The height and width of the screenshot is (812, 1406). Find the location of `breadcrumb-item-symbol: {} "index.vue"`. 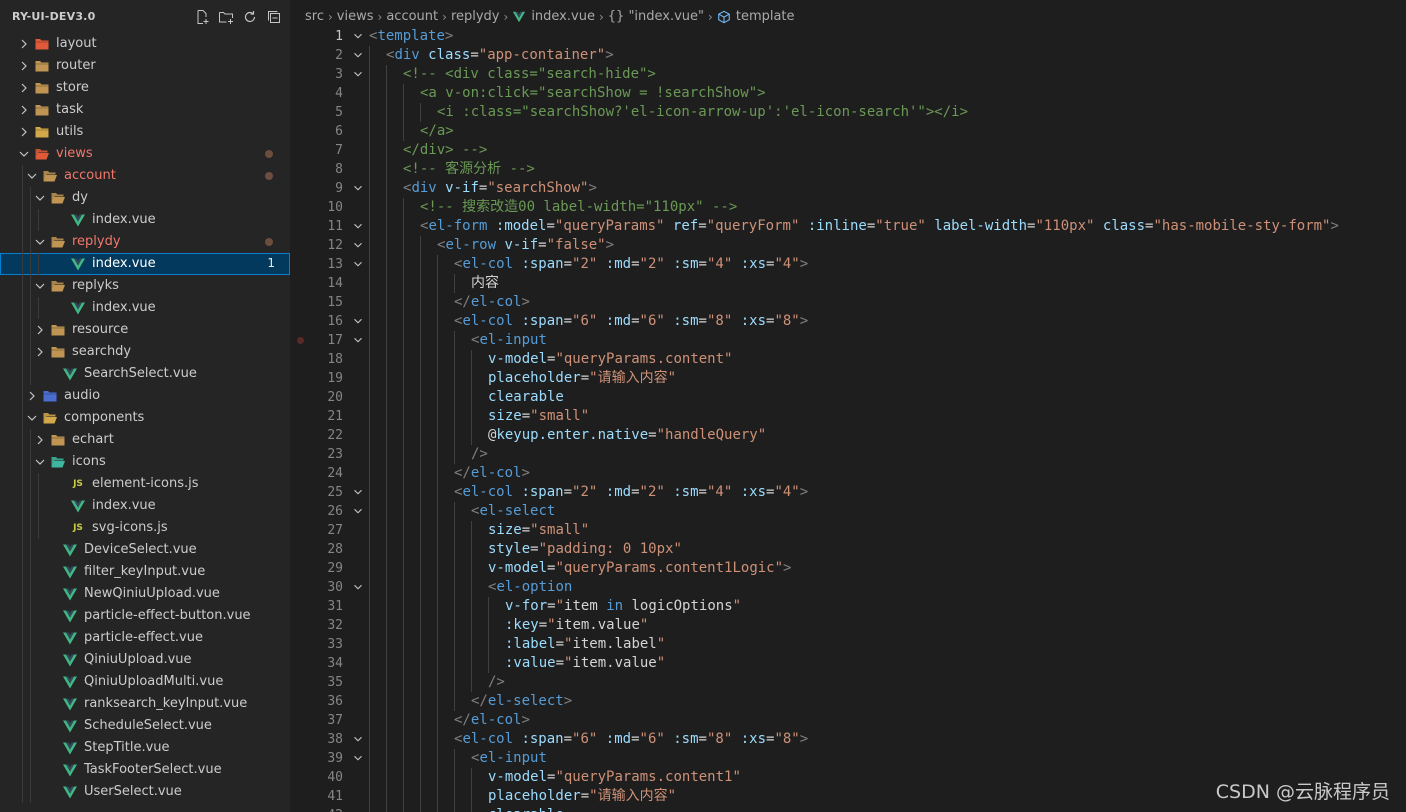

breadcrumb-item-symbol: {} "index.vue" is located at coordinates (656, 16).